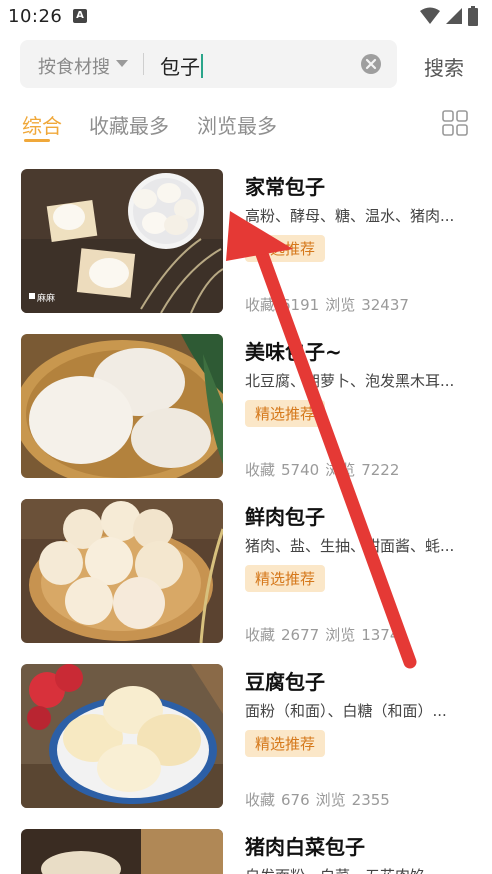  I want to click on status-bar: 10:26 A, so click(246, 17).